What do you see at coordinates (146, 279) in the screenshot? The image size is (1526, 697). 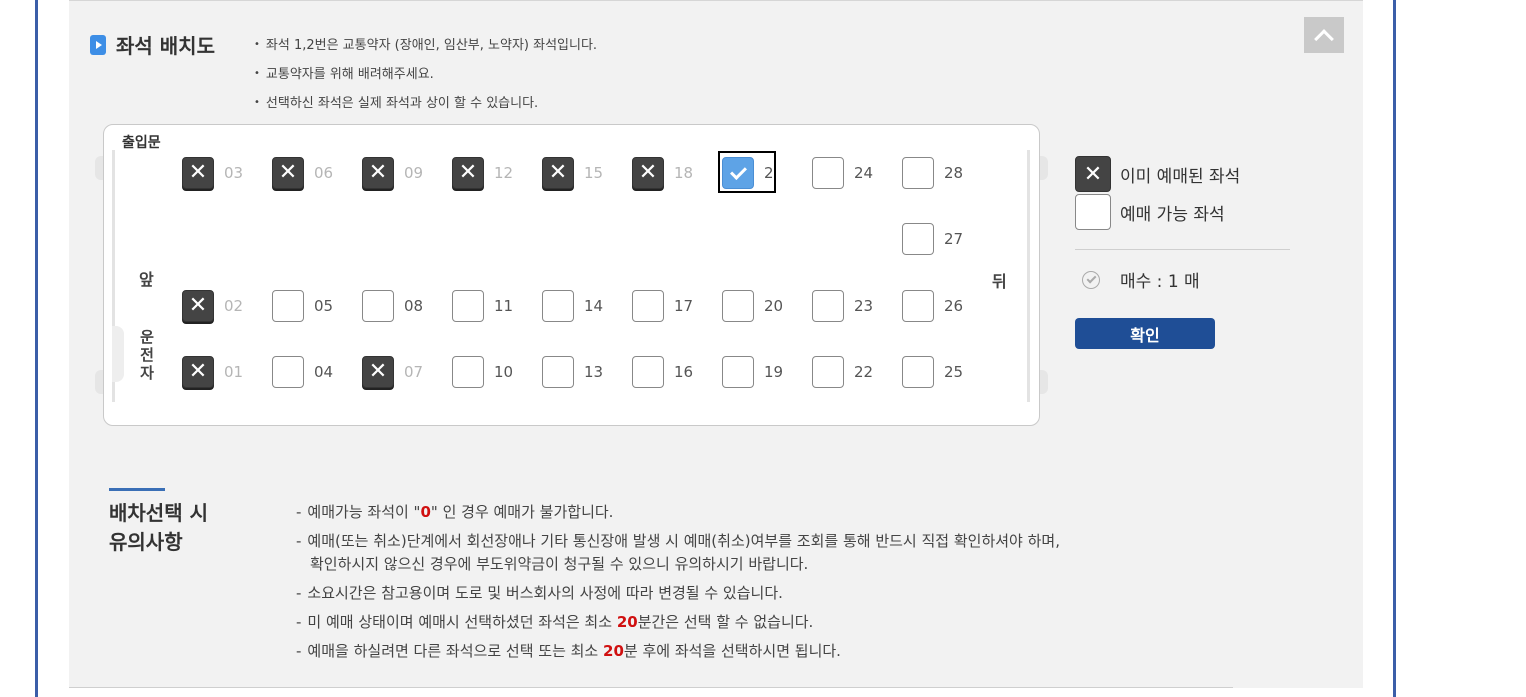 I see `front-label: 앞` at bounding box center [146, 279].